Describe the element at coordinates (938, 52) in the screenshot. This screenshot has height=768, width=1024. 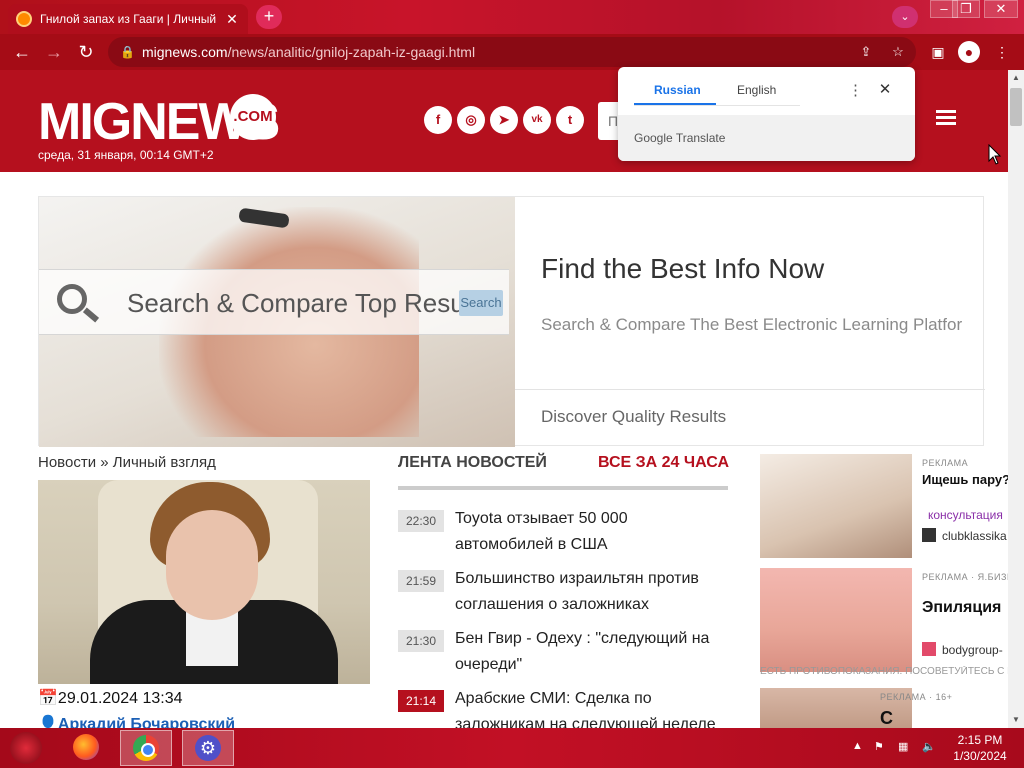
I see `side-panel-icon: ▣` at that location.